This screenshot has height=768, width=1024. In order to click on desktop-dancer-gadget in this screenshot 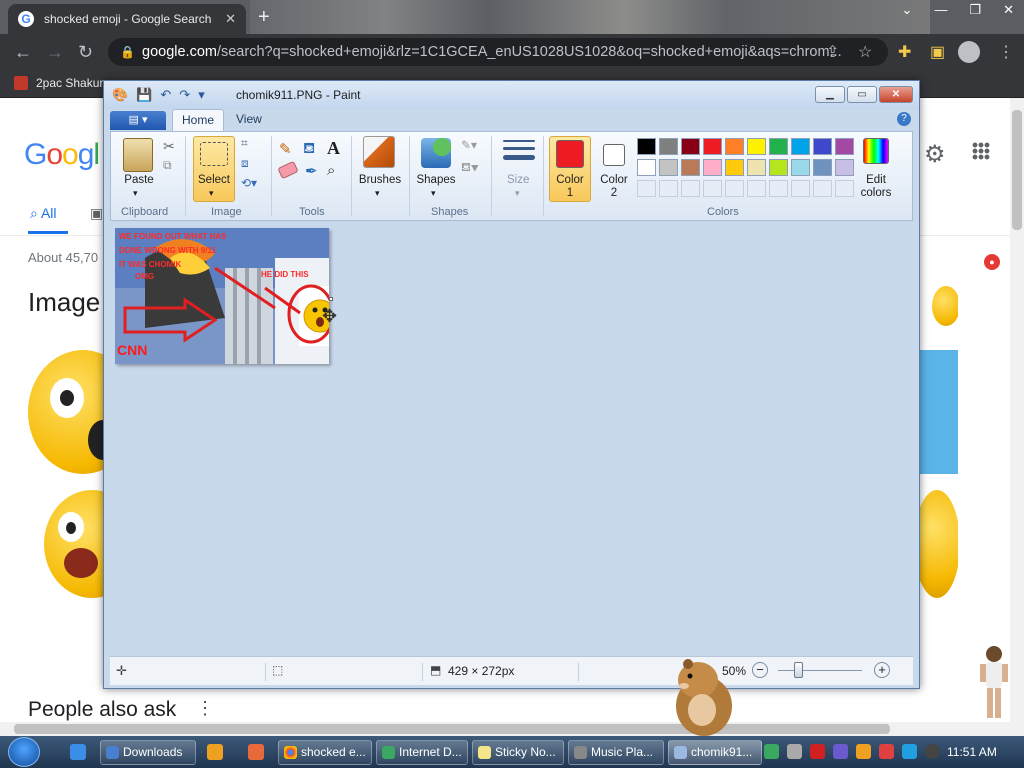, I will do `click(994, 682)`.